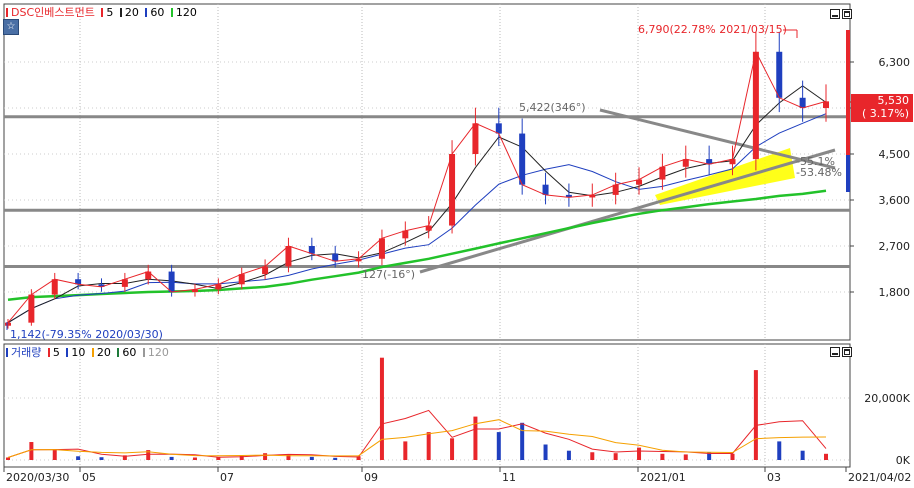  What do you see at coordinates (67, 352) in the screenshot?
I see `vma10-marker-icon` at bounding box center [67, 352].